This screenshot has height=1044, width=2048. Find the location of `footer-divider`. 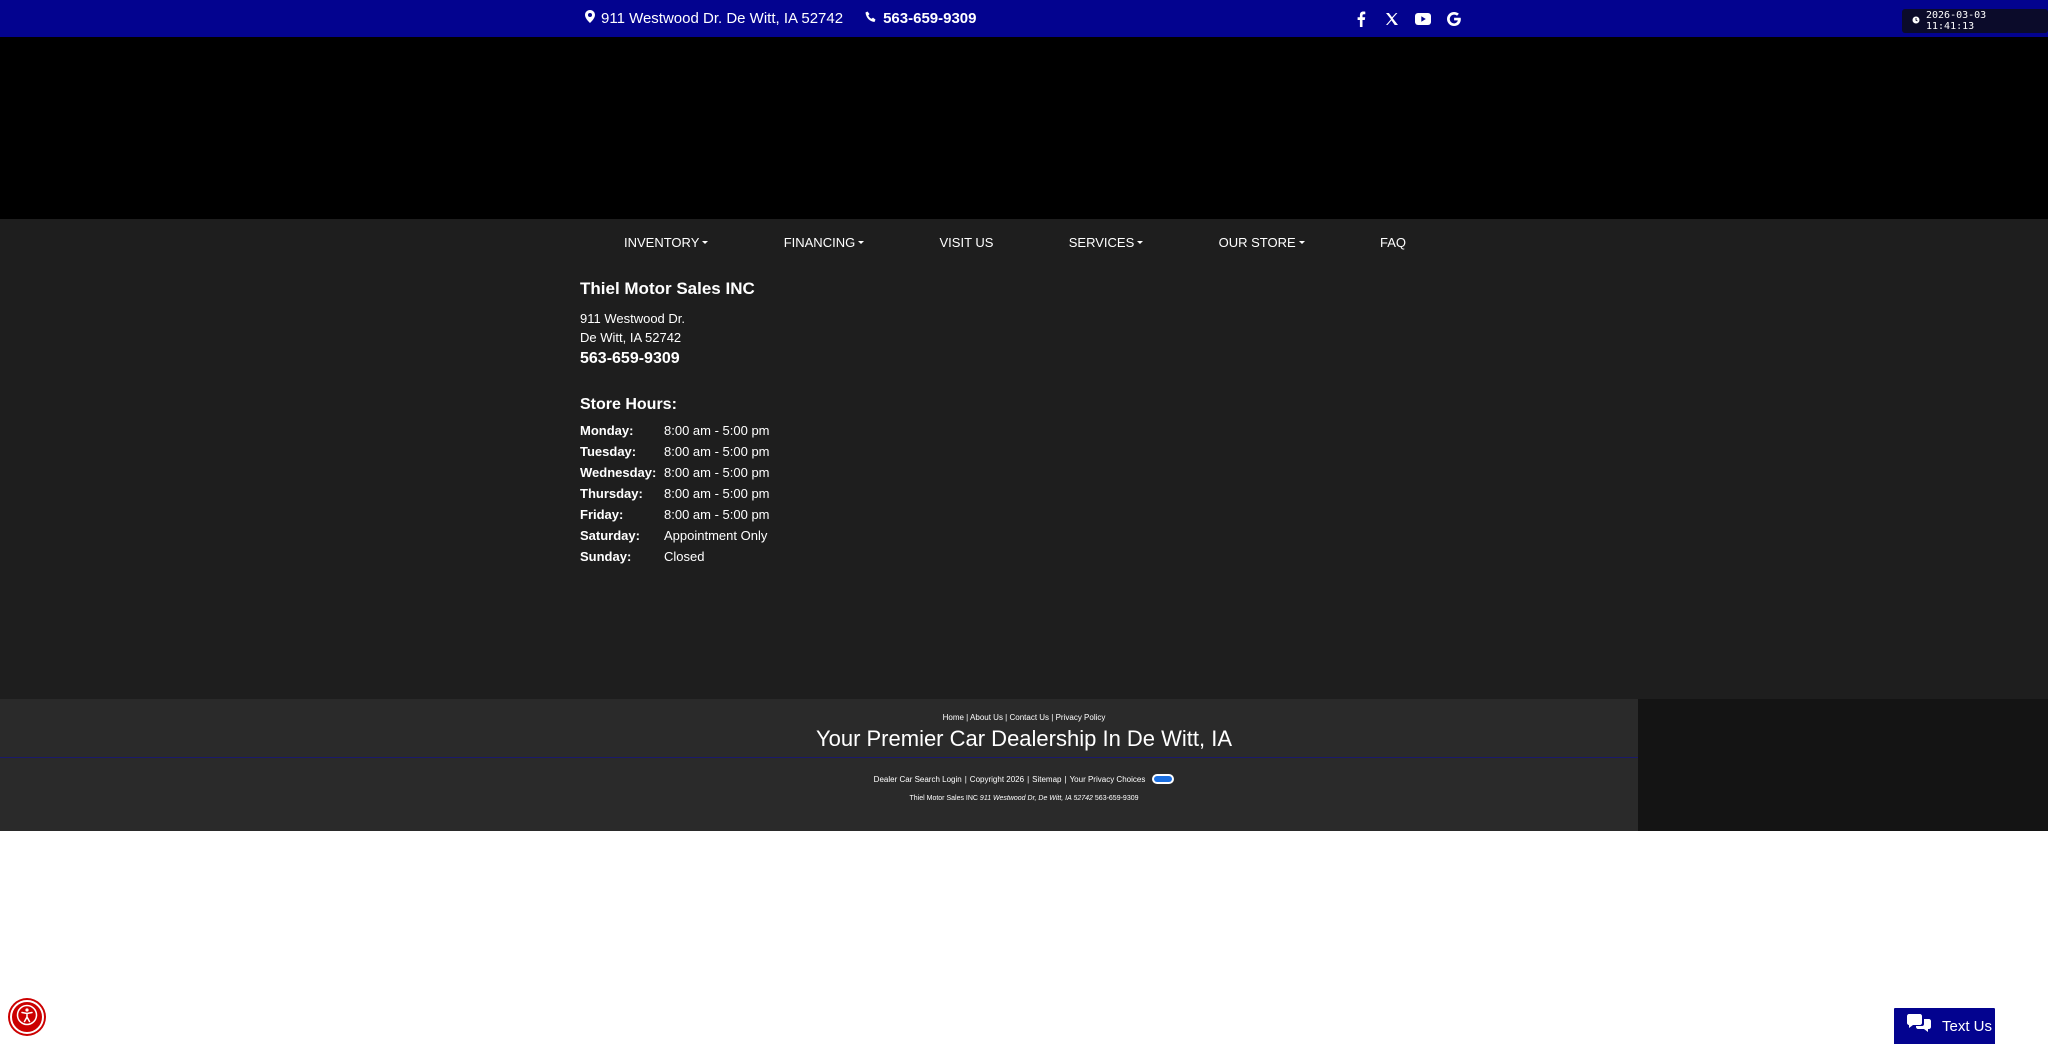

footer-divider is located at coordinates (819, 757).